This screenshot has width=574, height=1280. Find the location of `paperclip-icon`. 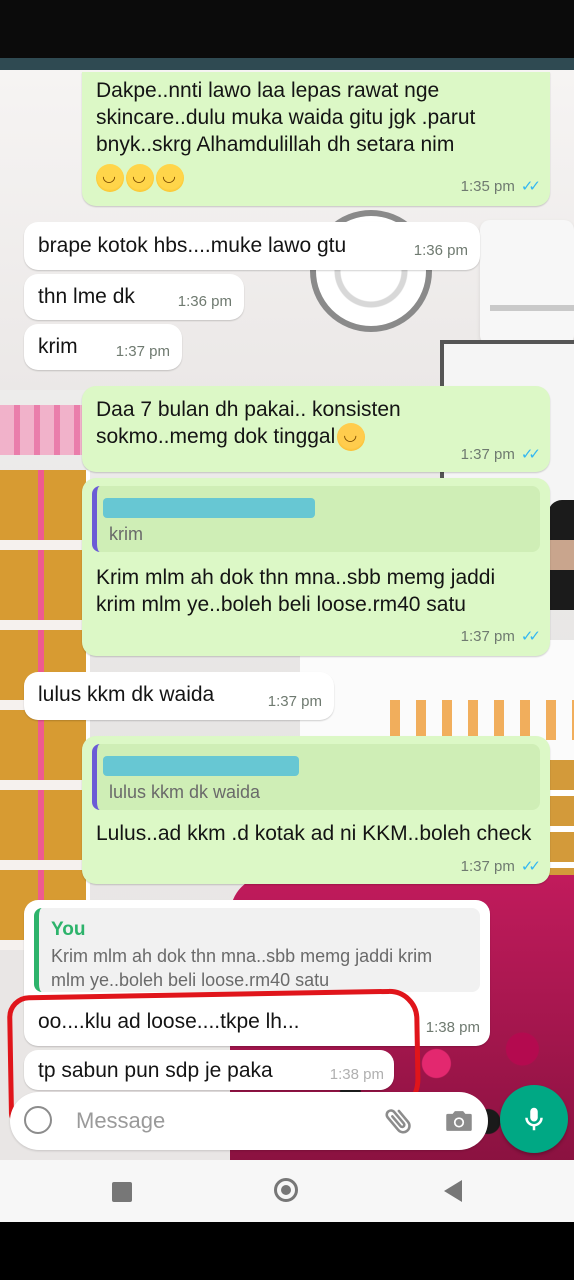

paperclip-icon is located at coordinates (399, 1121).